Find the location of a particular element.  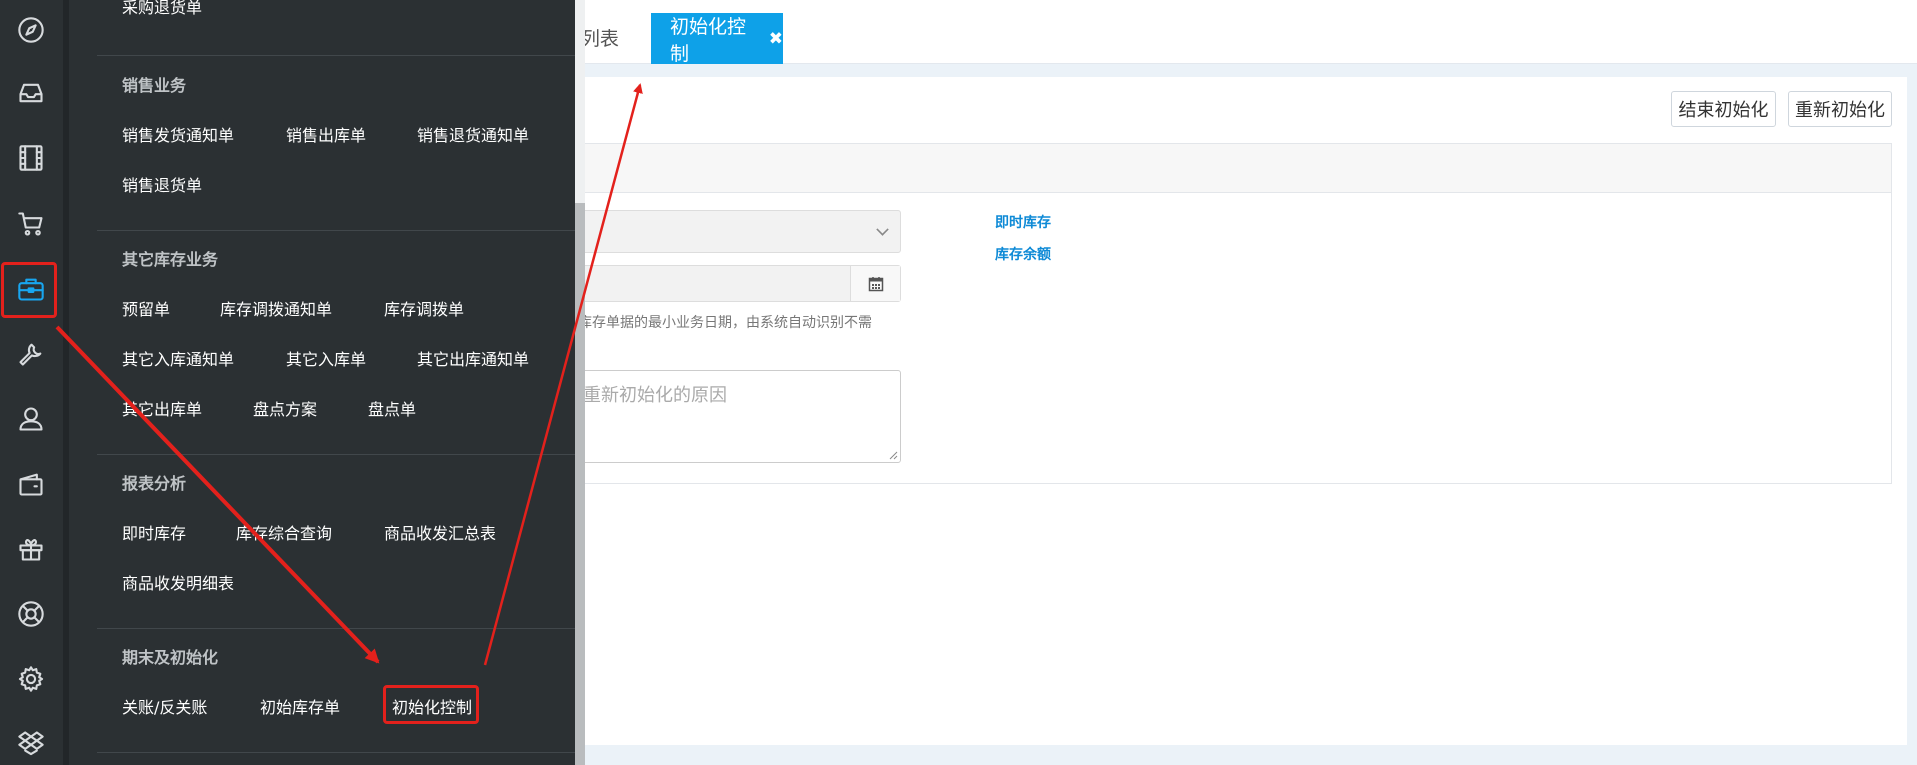

reinit-button: 重新初始化 is located at coordinates (1840, 109).